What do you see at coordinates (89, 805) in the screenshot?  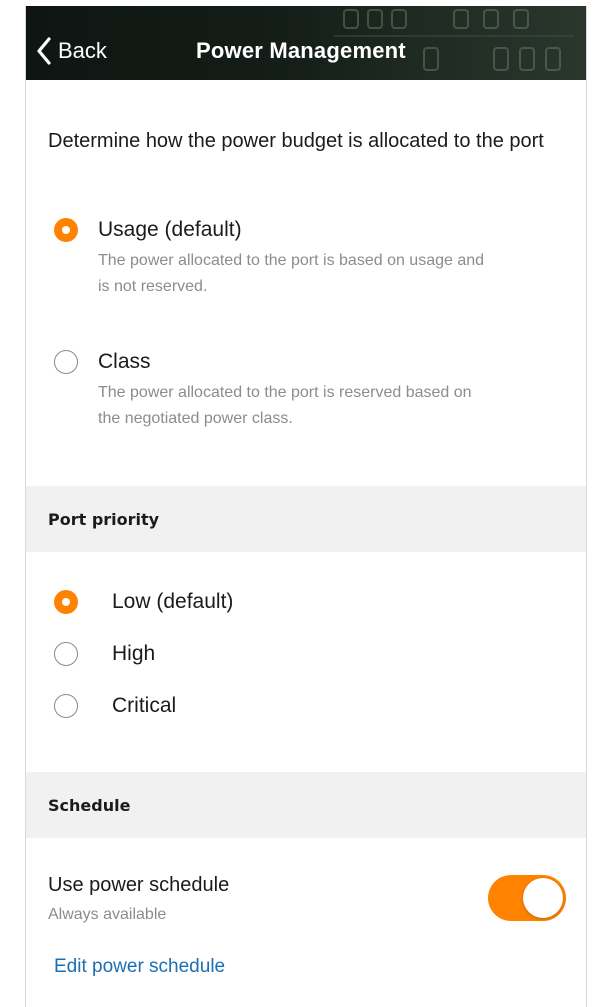 I see `schedule-title: Schedule` at bounding box center [89, 805].